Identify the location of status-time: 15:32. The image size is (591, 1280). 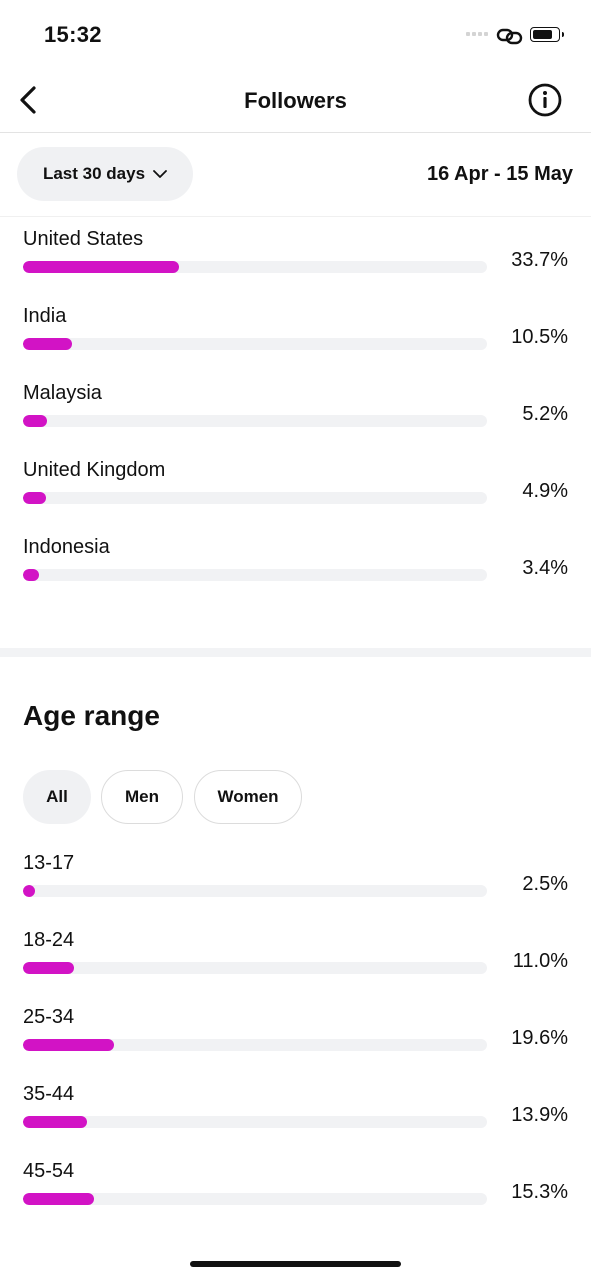
(73, 34).